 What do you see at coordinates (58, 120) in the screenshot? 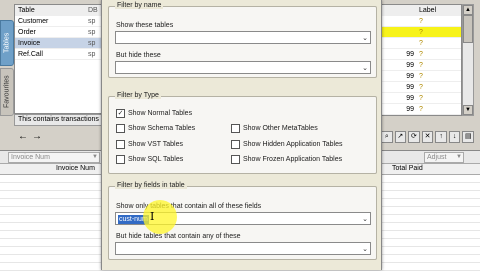
I see `table-description: This contains transactions` at bounding box center [58, 120].